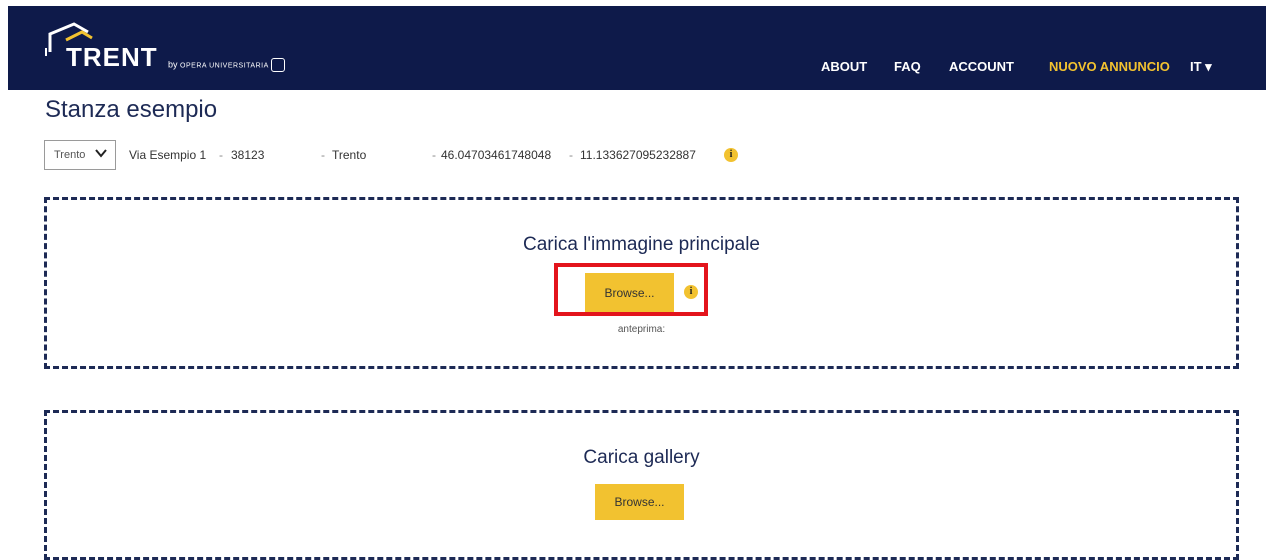 The image size is (1266, 560). I want to click on nav-new-listing: NUOVO ANNUNCIO, so click(1109, 66).